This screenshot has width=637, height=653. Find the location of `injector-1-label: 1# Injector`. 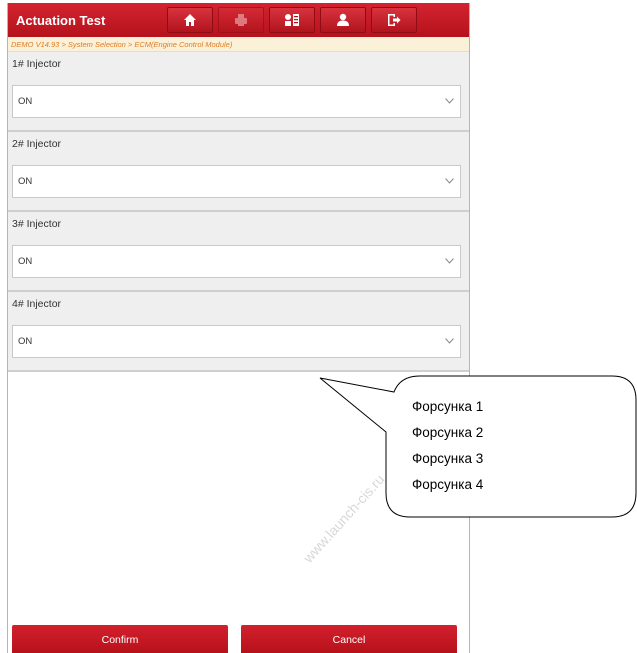

injector-1-label: 1# Injector is located at coordinates (37, 64).